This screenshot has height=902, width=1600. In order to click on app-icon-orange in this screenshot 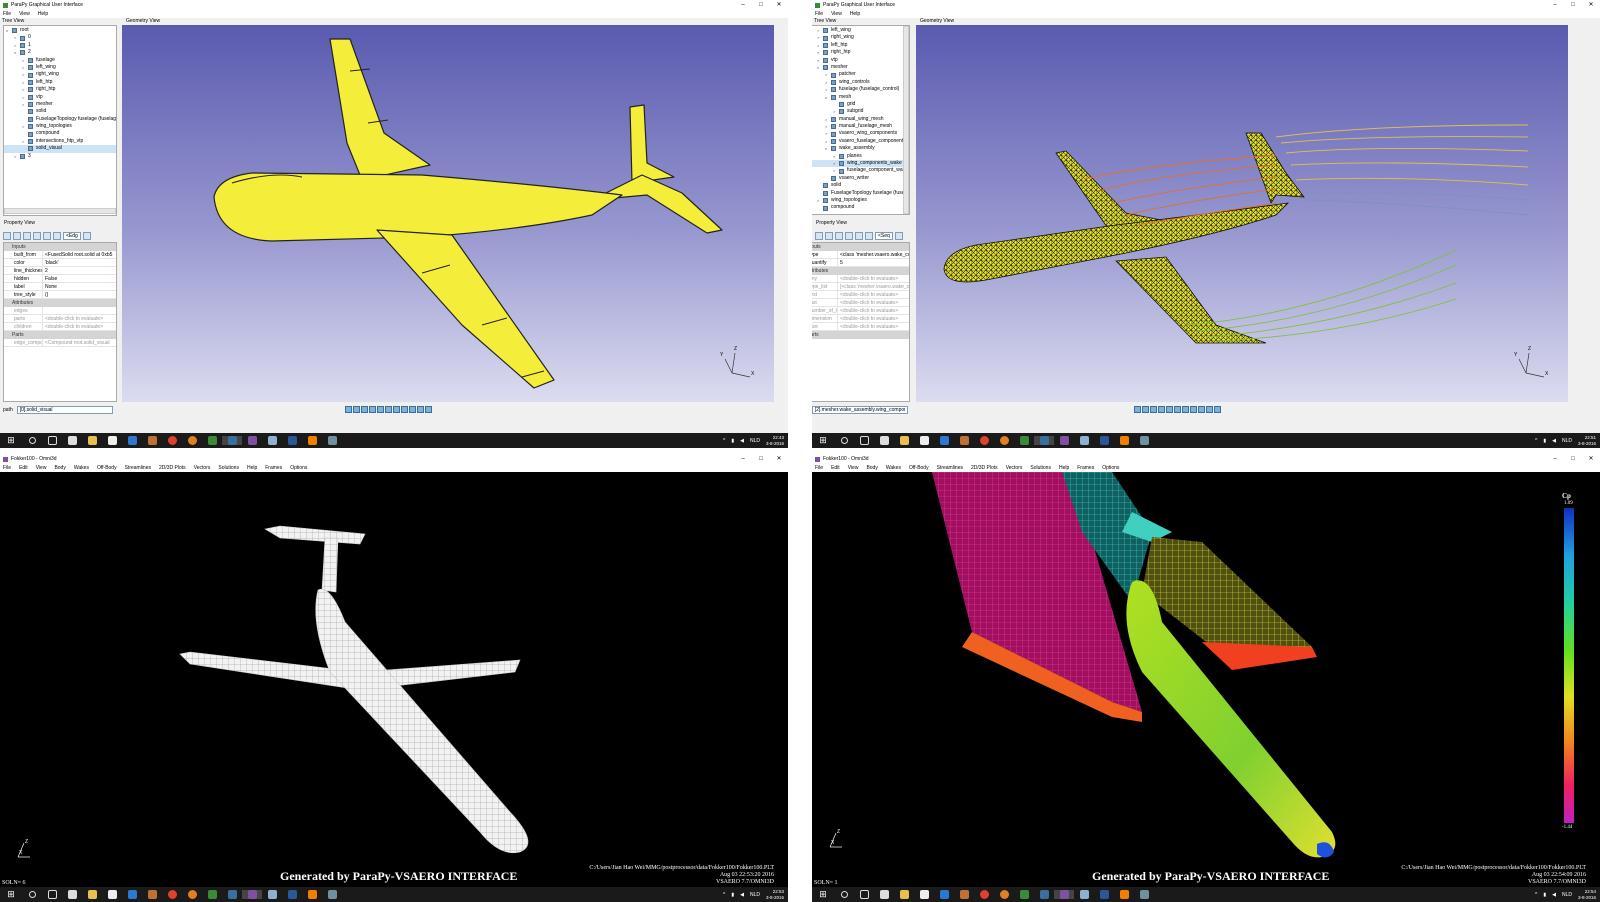, I will do `click(152, 440)`.